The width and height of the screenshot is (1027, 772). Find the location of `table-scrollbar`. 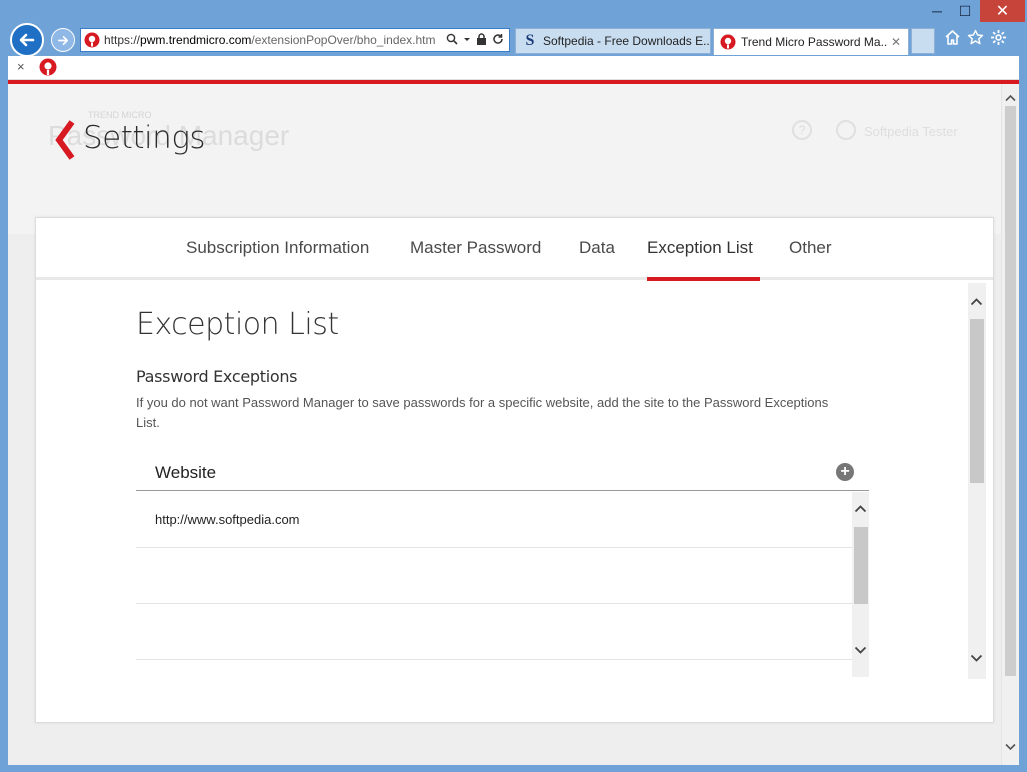

table-scrollbar is located at coordinates (860, 584).